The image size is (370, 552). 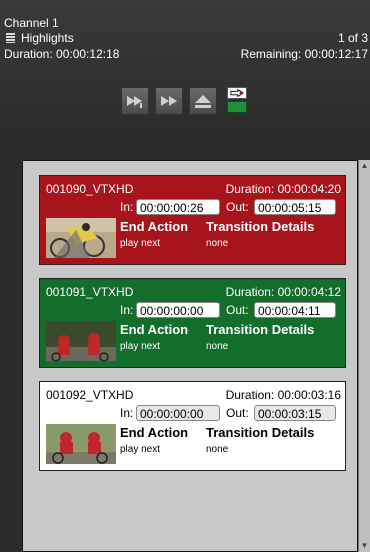 What do you see at coordinates (62, 54) in the screenshot?
I see `total-duration: Duration: 00:00:12:18` at bounding box center [62, 54].